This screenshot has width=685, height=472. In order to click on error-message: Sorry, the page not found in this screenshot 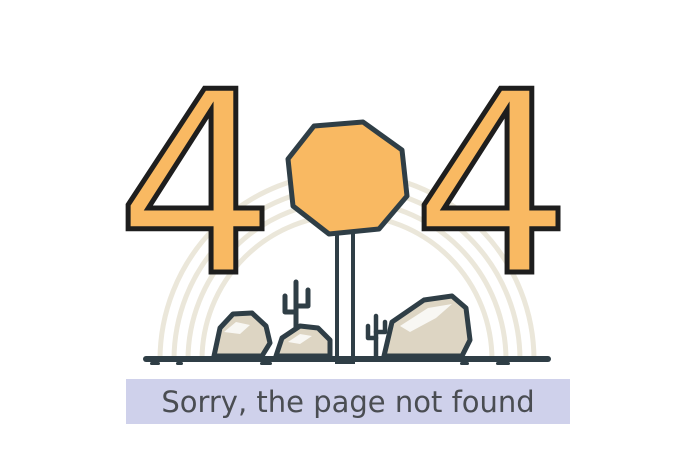, I will do `click(348, 401)`.